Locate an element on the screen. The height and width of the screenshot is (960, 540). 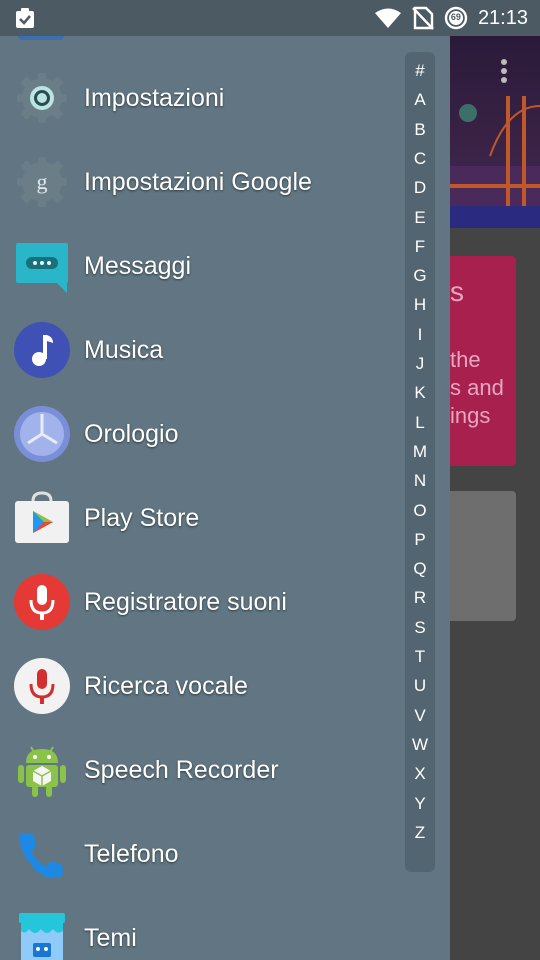
svg-text: g is located at coordinates (42, 181).